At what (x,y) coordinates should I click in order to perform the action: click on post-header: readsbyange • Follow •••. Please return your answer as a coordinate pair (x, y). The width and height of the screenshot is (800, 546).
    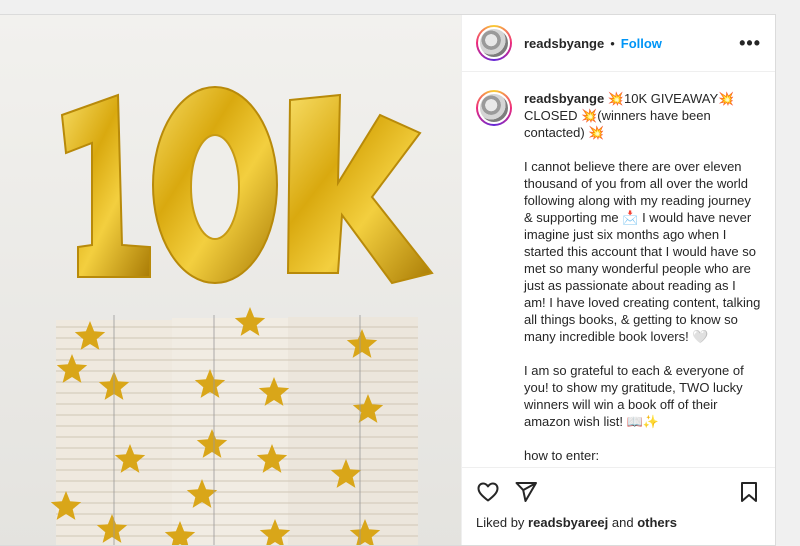
    Looking at the image, I should click on (618, 43).